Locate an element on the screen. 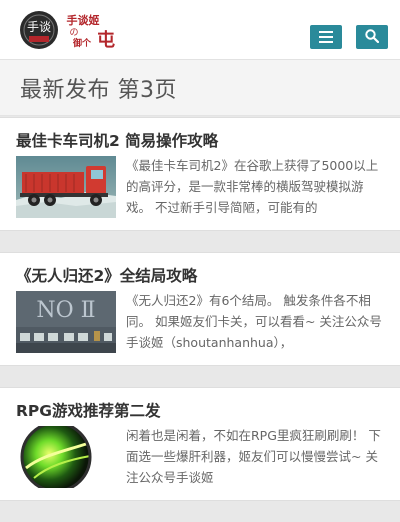  site-logo: 手谈 手谈姬 の 御个 屯 is located at coordinates (68, 30).